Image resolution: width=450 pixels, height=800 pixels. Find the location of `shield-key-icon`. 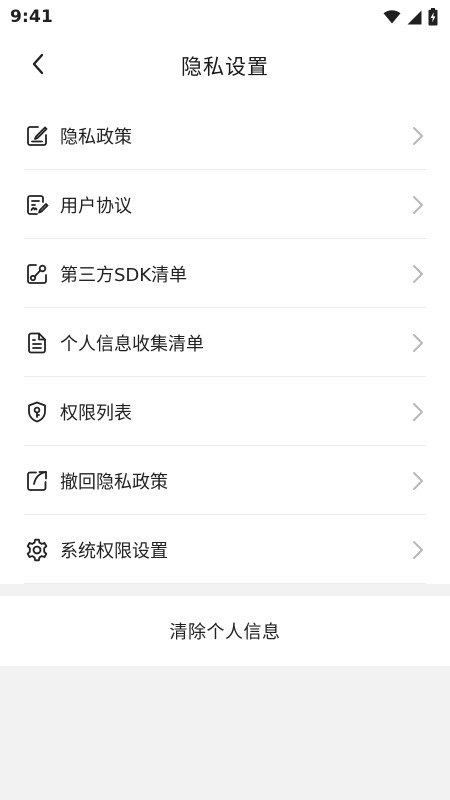

shield-key-icon is located at coordinates (37, 412).